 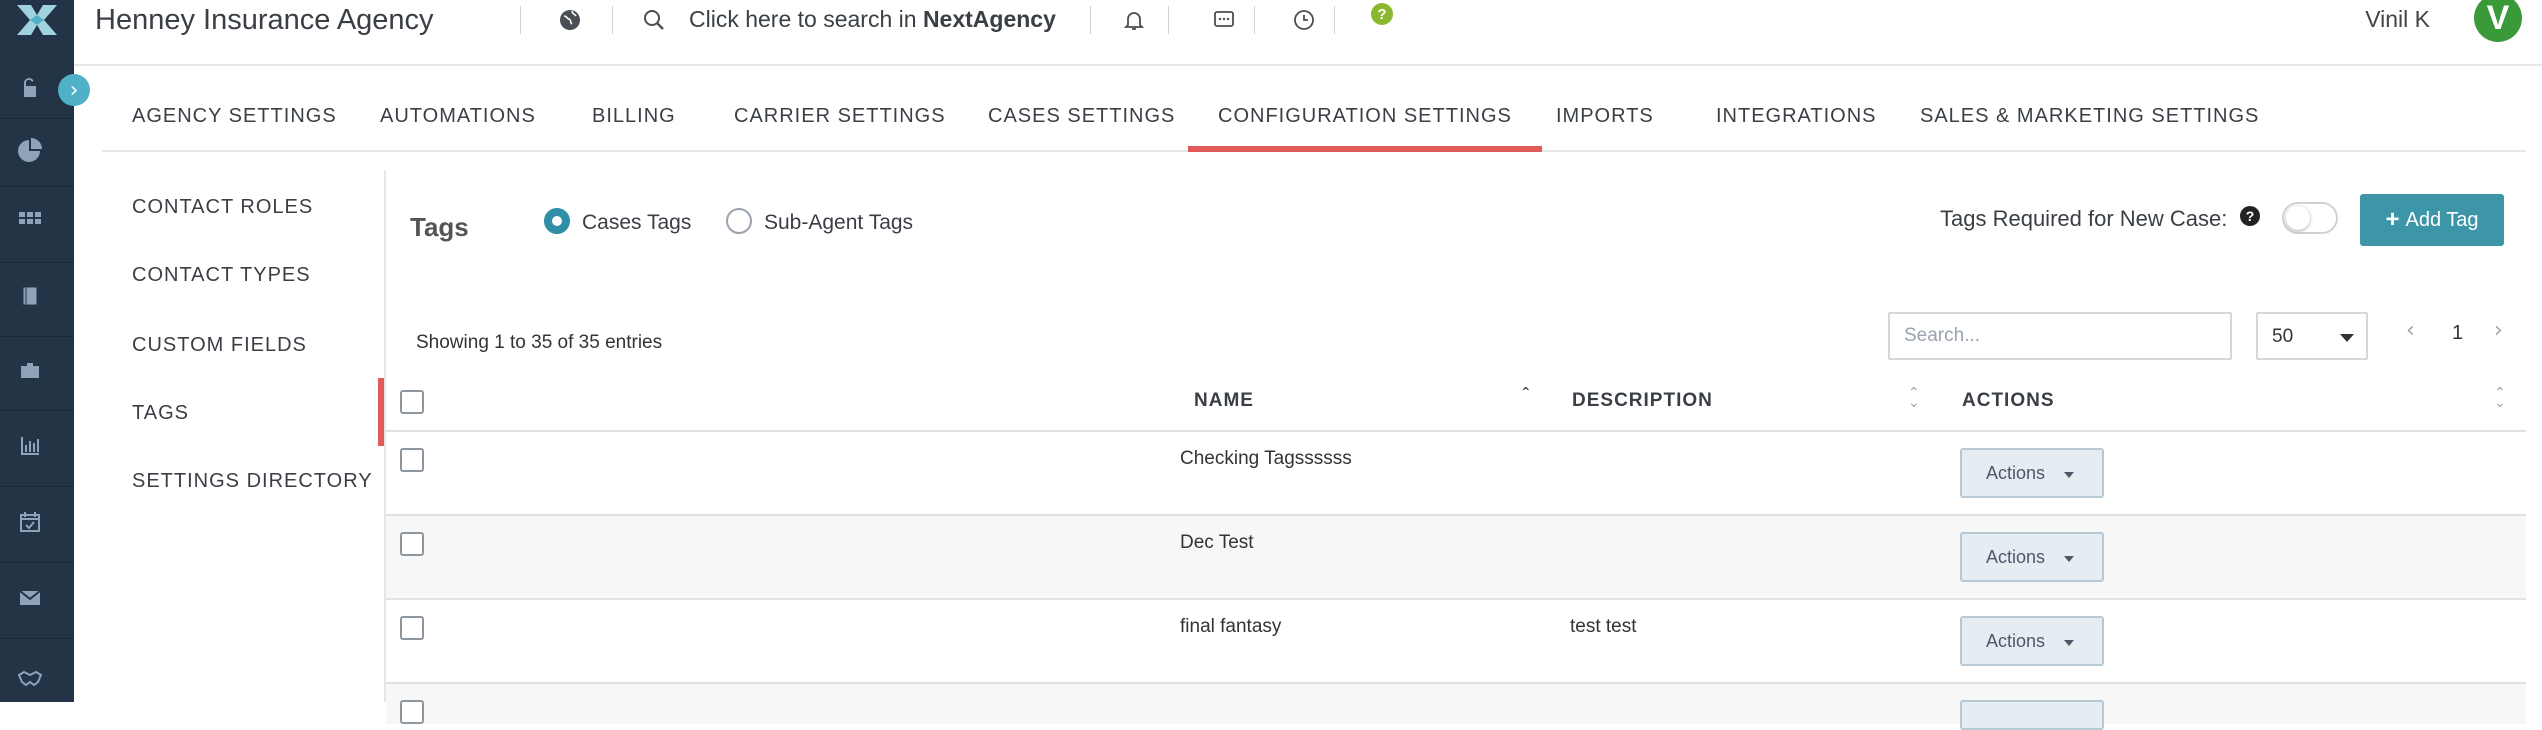 What do you see at coordinates (30, 446) in the screenshot?
I see `bar-chart-icon` at bounding box center [30, 446].